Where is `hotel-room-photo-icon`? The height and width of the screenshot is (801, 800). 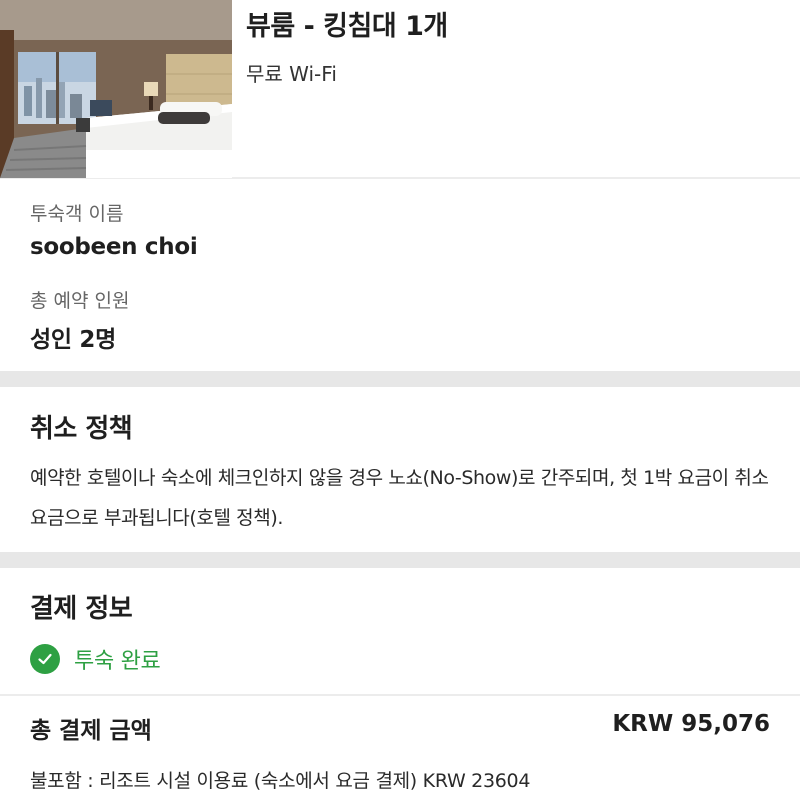 hotel-room-photo-icon is located at coordinates (116, 89).